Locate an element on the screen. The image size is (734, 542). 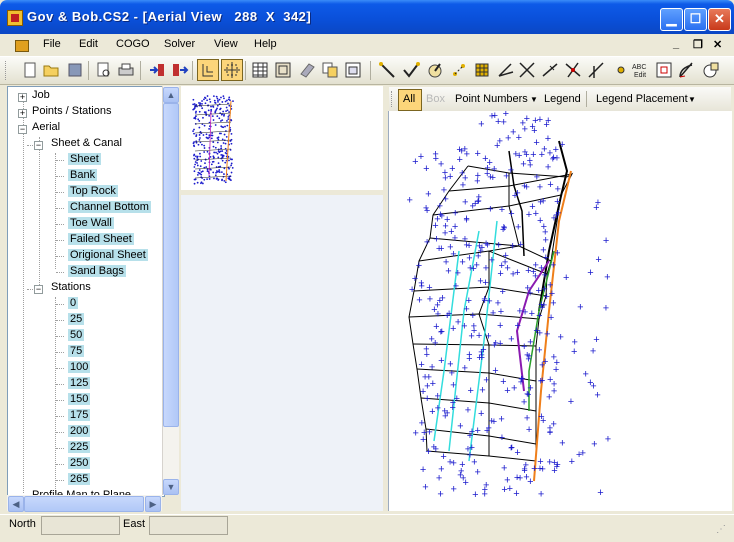
close-button: ✕ is located at coordinates (719, 19).